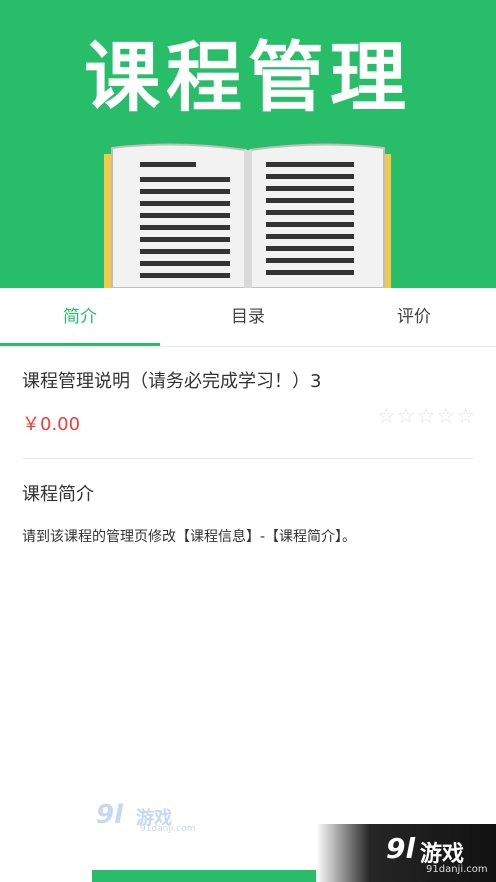  Describe the element at coordinates (414, 316) in the screenshot. I see `tab-reviews: 评价` at that location.